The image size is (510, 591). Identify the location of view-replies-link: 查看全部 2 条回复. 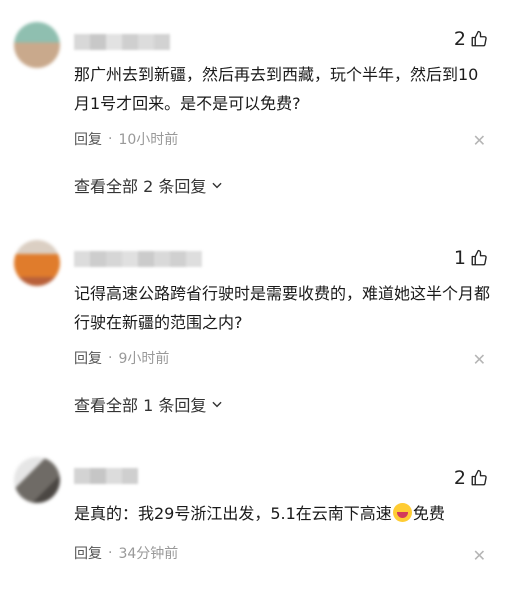
(149, 185).